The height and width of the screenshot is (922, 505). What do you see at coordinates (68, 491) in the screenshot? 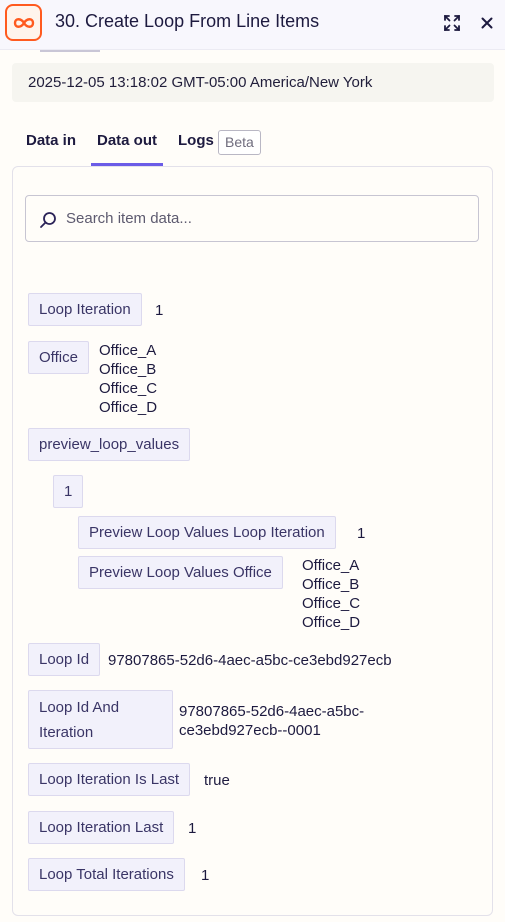
I see `key-preview-index-1: 1` at bounding box center [68, 491].